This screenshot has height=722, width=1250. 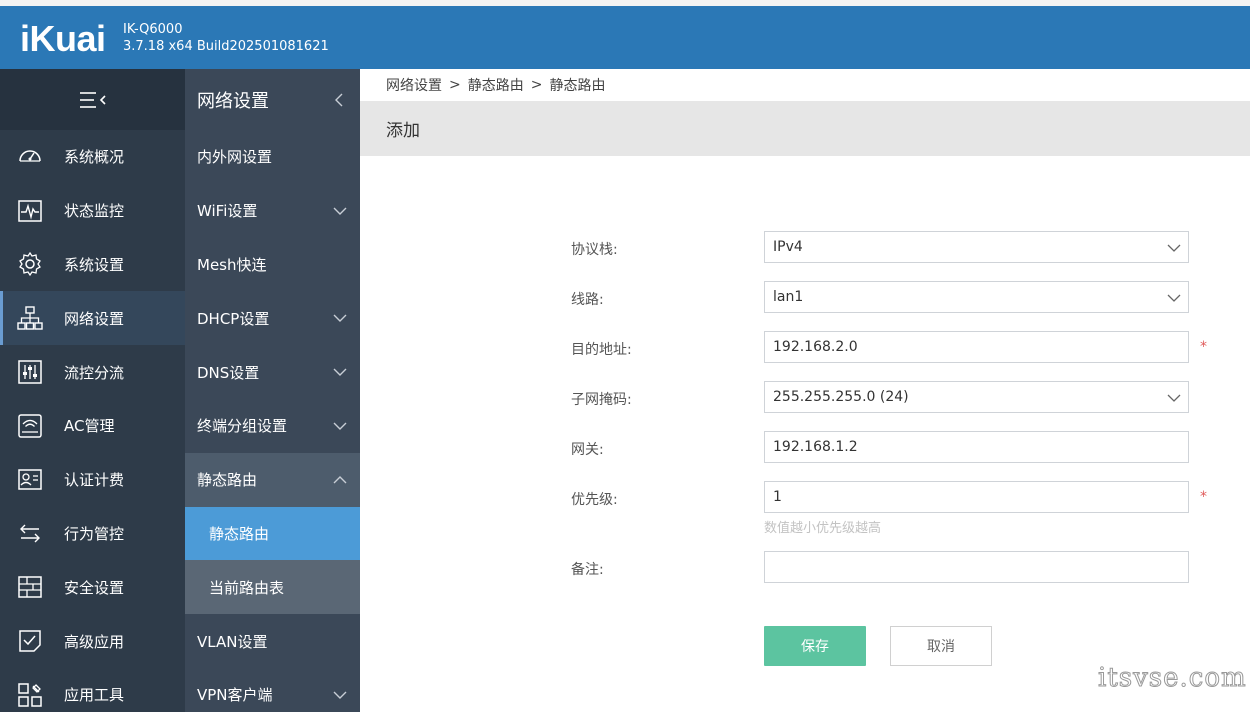 I want to click on sidebar-item-system-settings: 系统设置, so click(x=92, y=265).